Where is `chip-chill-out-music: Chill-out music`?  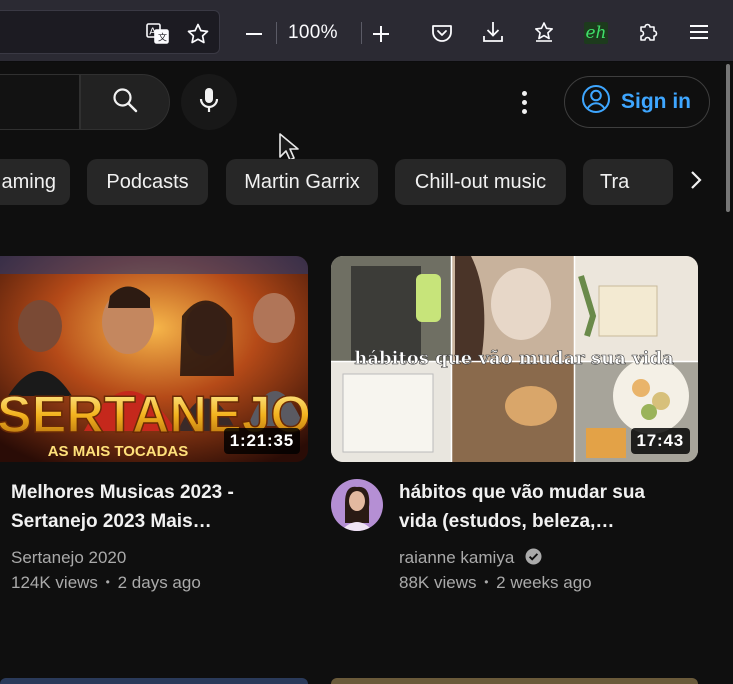
chip-chill-out-music: Chill-out music is located at coordinates (480, 182).